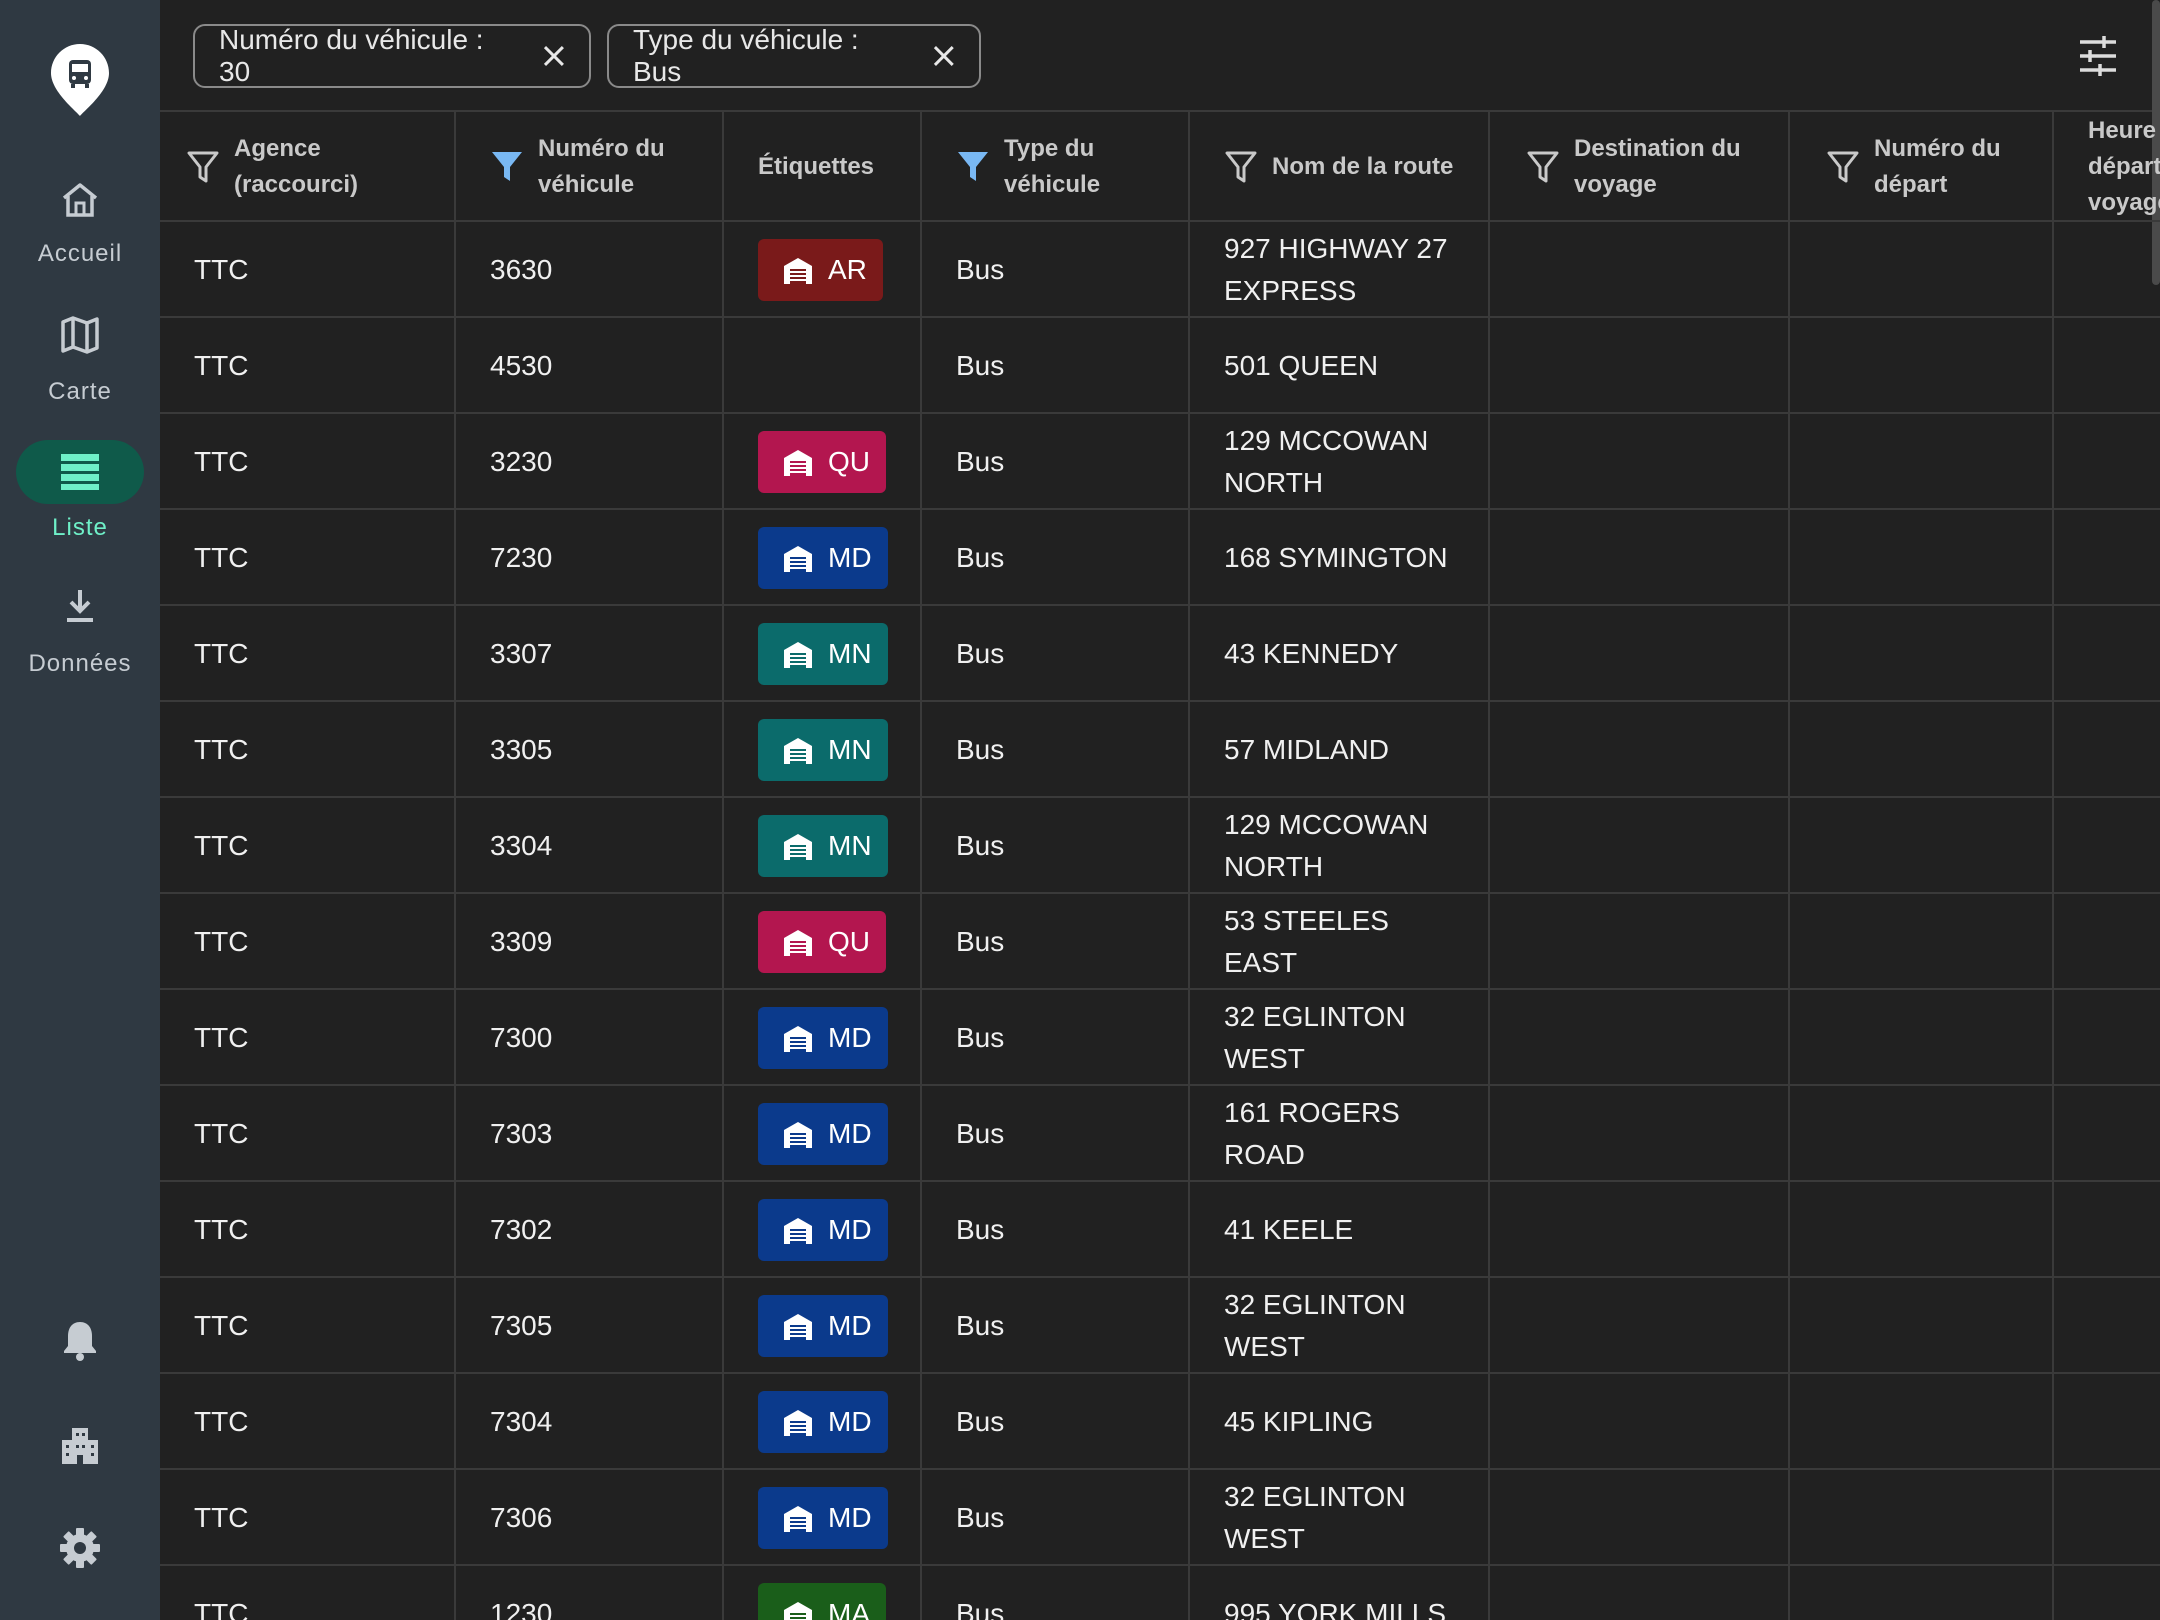 The width and height of the screenshot is (2160, 1620). What do you see at coordinates (980, 1517) in the screenshot?
I see `cell-text: Bus` at bounding box center [980, 1517].